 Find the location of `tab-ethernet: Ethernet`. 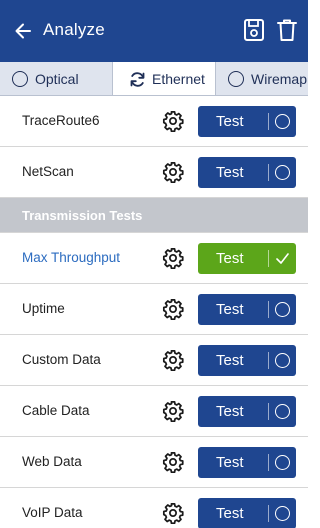

tab-ethernet: Ethernet is located at coordinates (164, 78).